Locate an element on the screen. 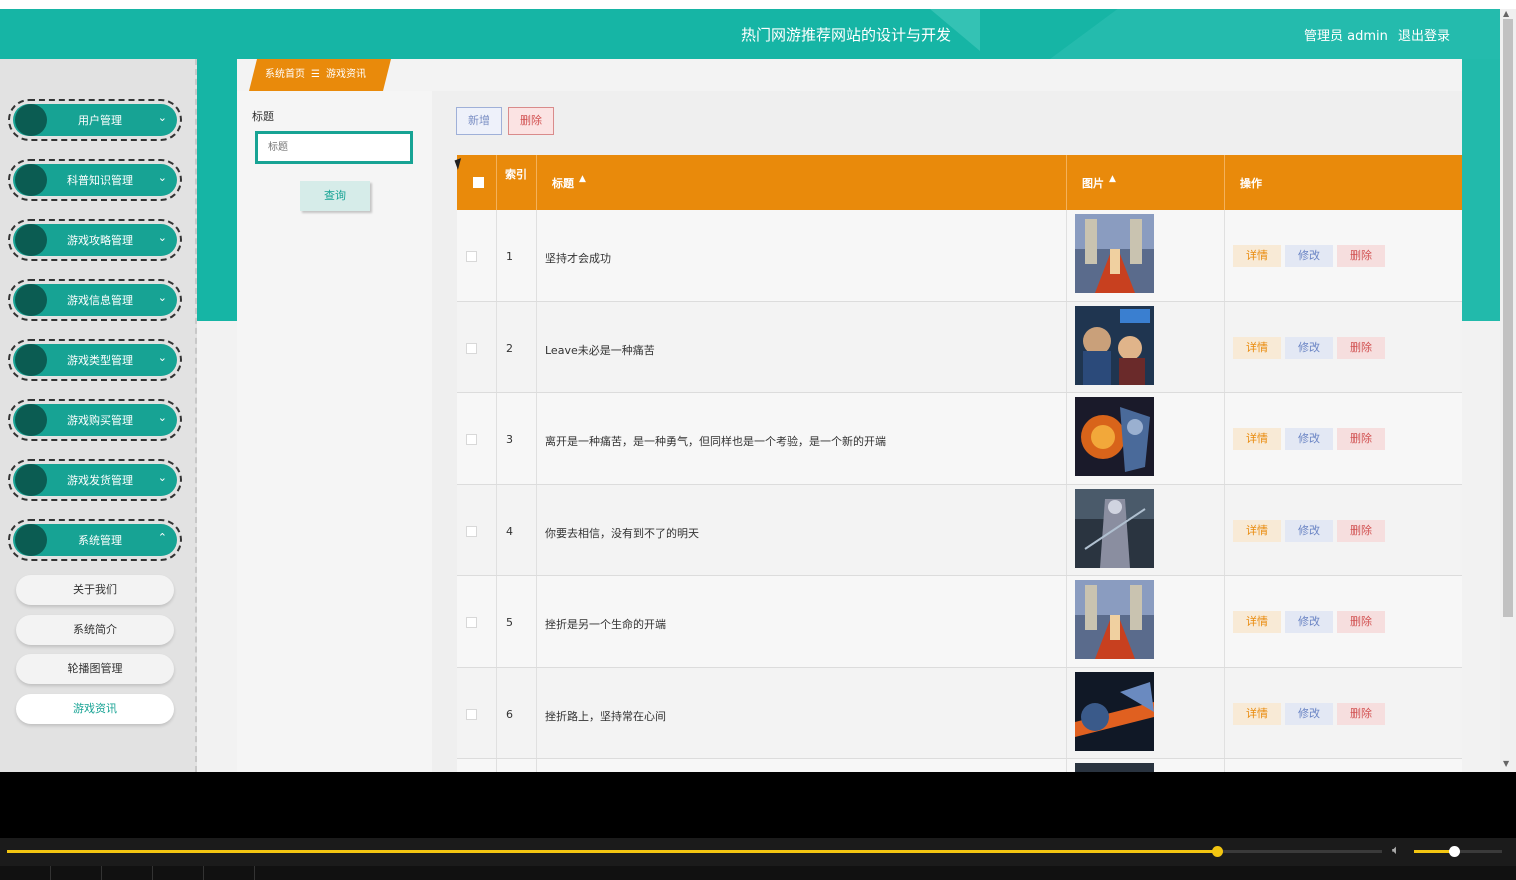  title-search-input is located at coordinates (334, 147).